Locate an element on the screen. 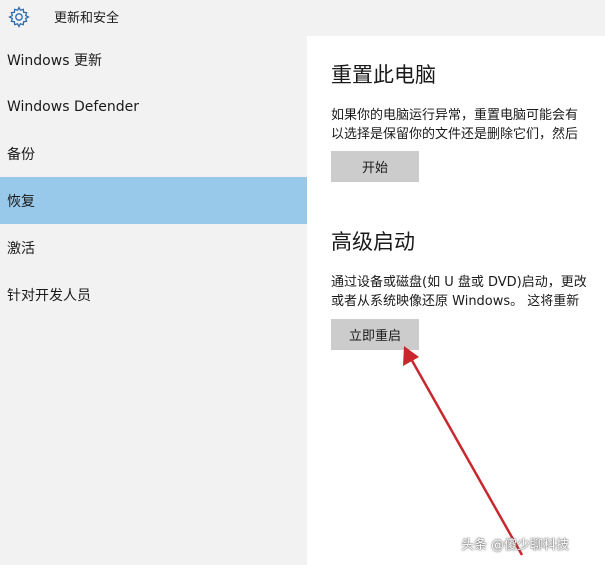  start-reset-button: 开始 is located at coordinates (375, 166).